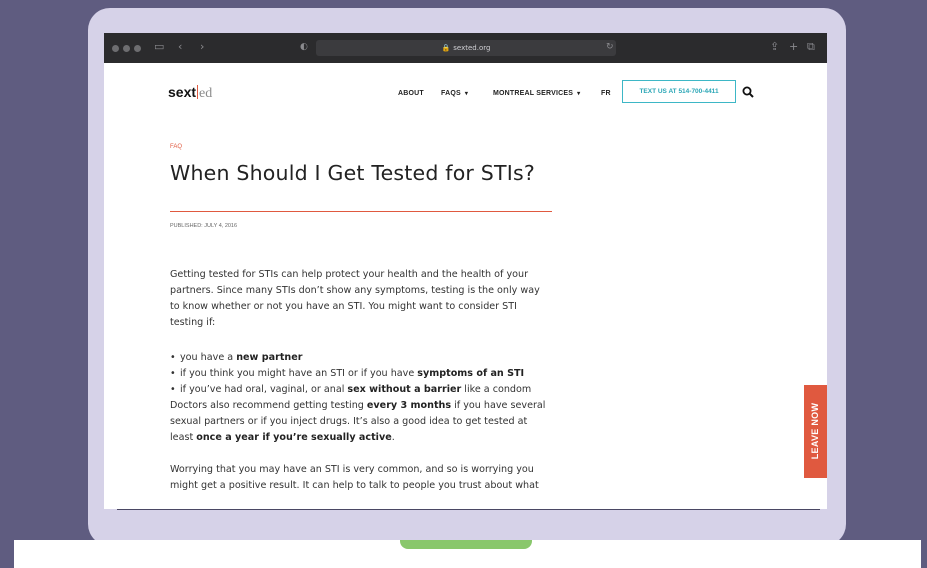 The image size is (927, 568). I want to click on title-divider, so click(361, 211).